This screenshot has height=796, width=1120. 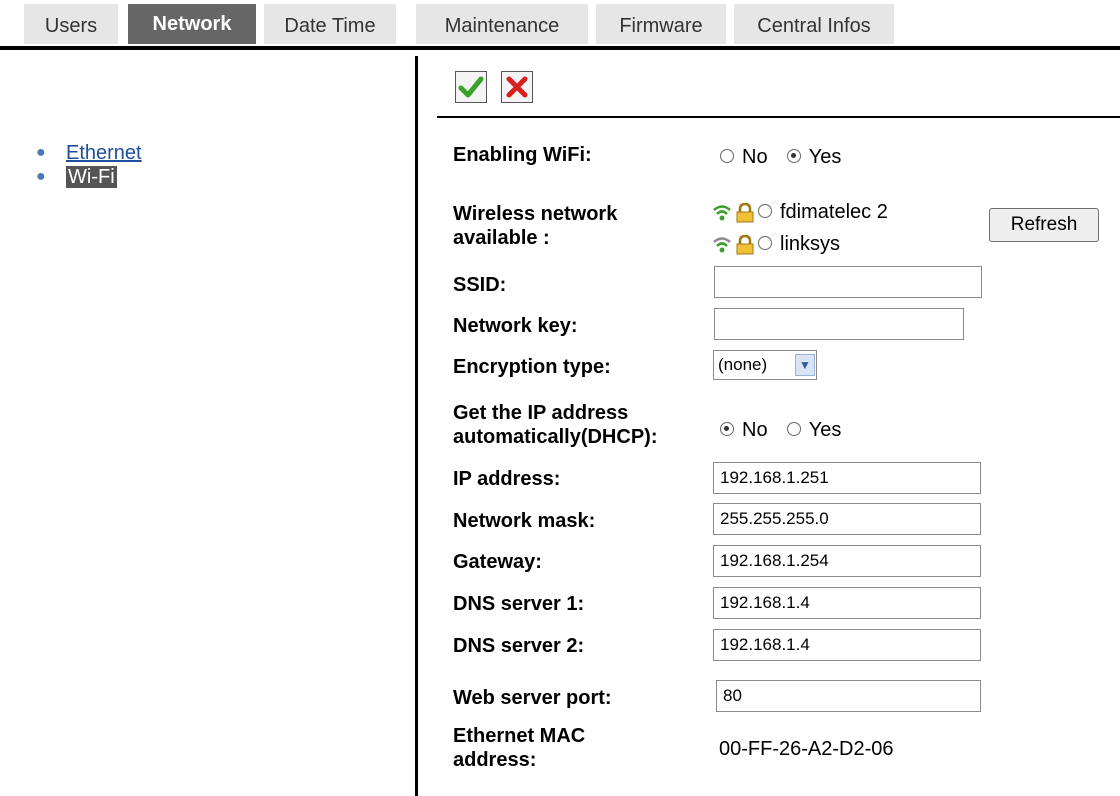 What do you see at coordinates (839, 324) in the screenshot?
I see `network-key-input` at bounding box center [839, 324].